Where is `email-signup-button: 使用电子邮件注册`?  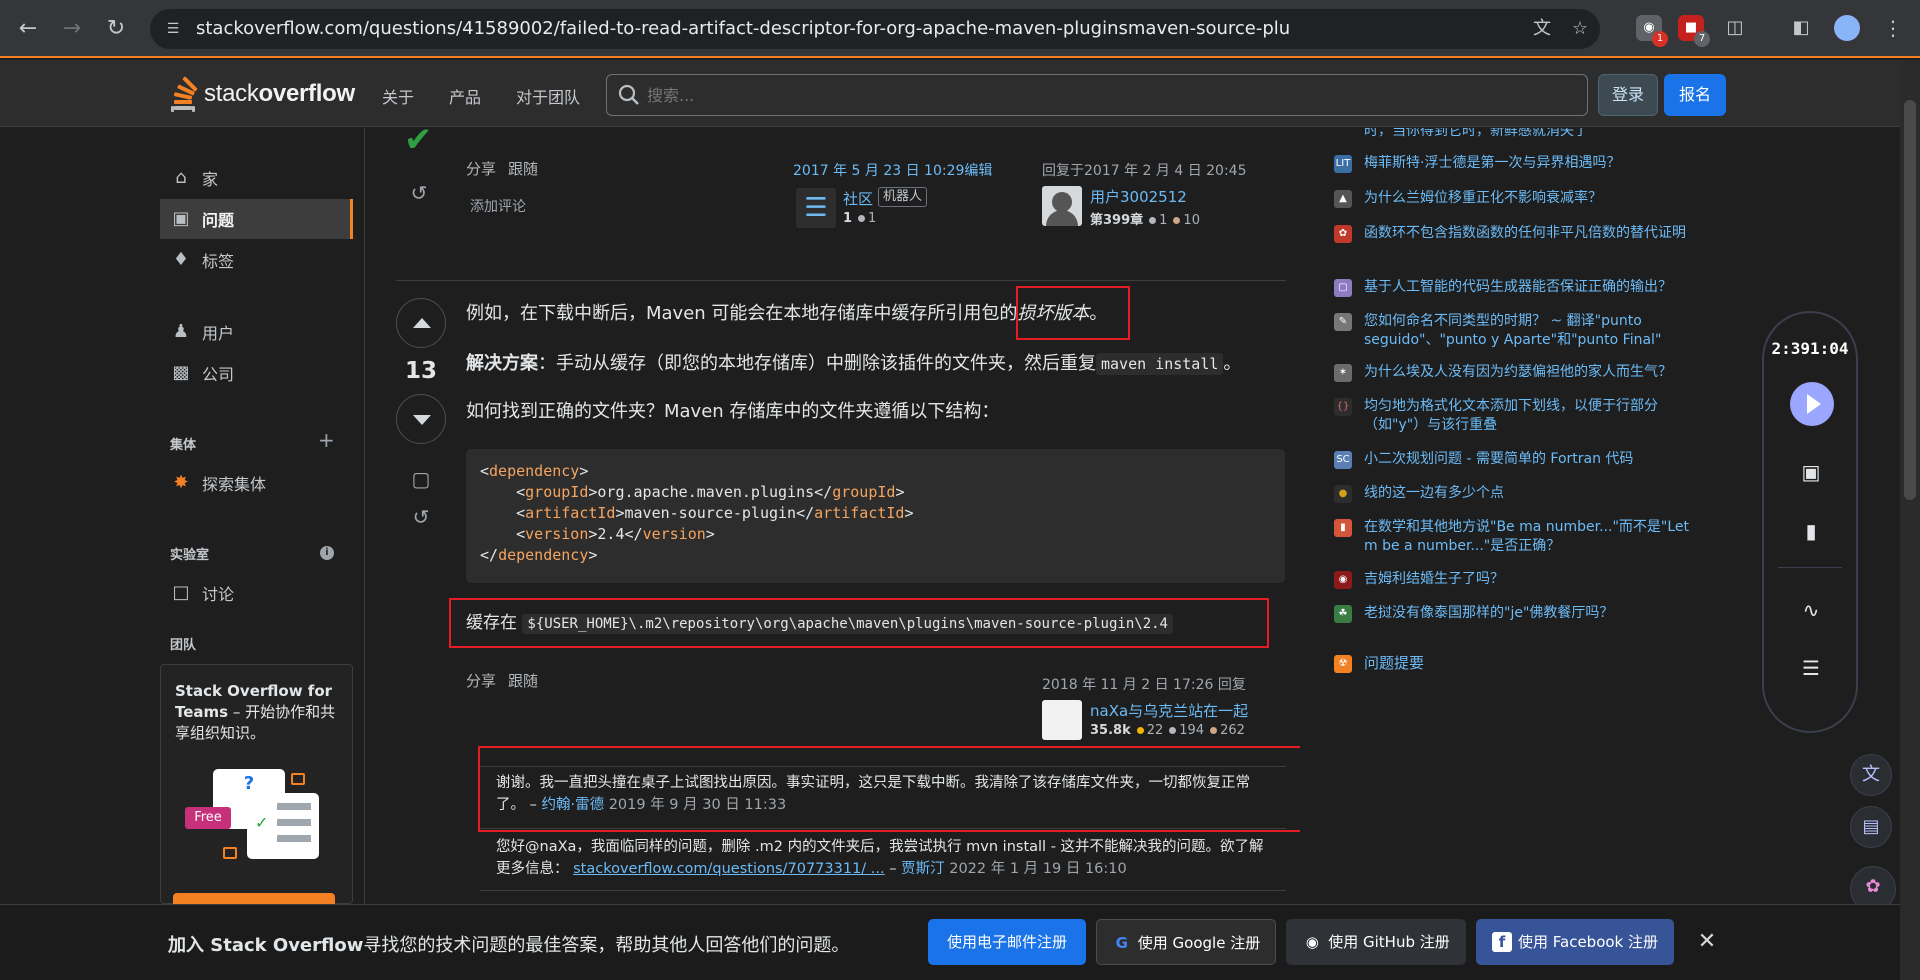
email-signup-button: 使用电子邮件注册 is located at coordinates (1007, 942).